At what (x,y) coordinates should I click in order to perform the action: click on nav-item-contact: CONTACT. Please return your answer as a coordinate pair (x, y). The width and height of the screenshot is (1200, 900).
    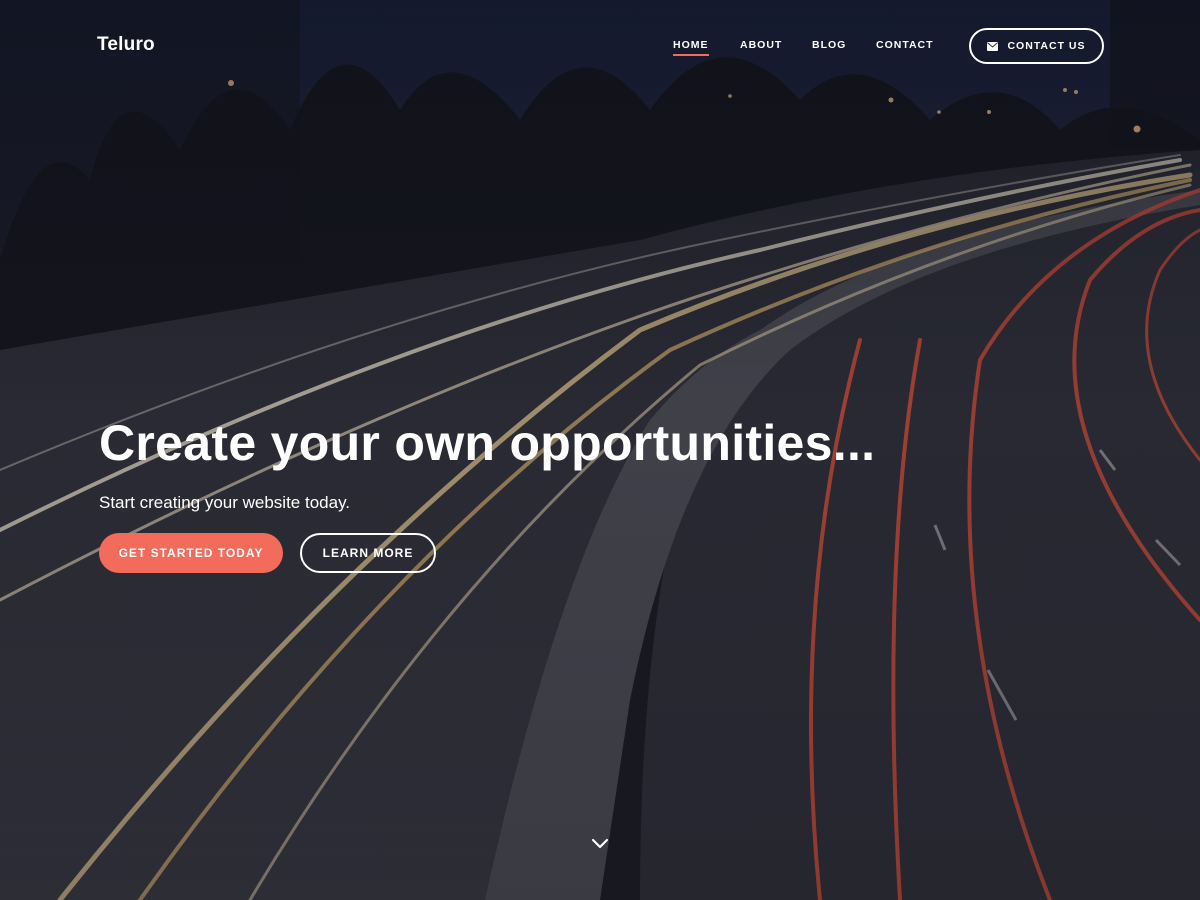
    Looking at the image, I should click on (905, 45).